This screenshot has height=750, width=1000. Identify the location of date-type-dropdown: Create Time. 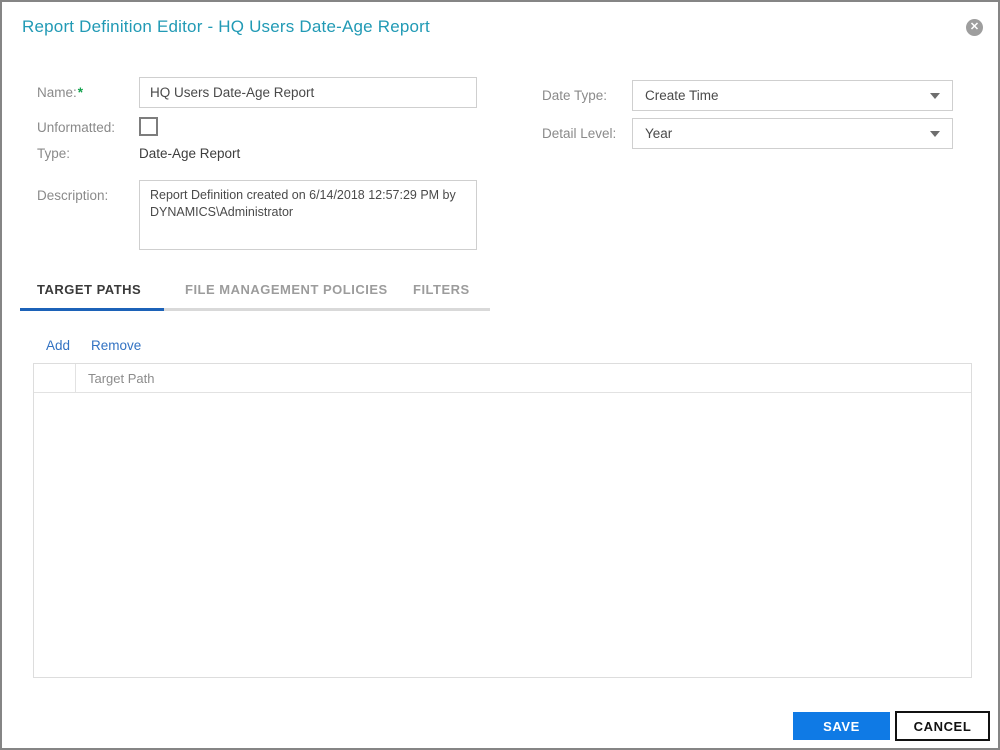
(792, 95).